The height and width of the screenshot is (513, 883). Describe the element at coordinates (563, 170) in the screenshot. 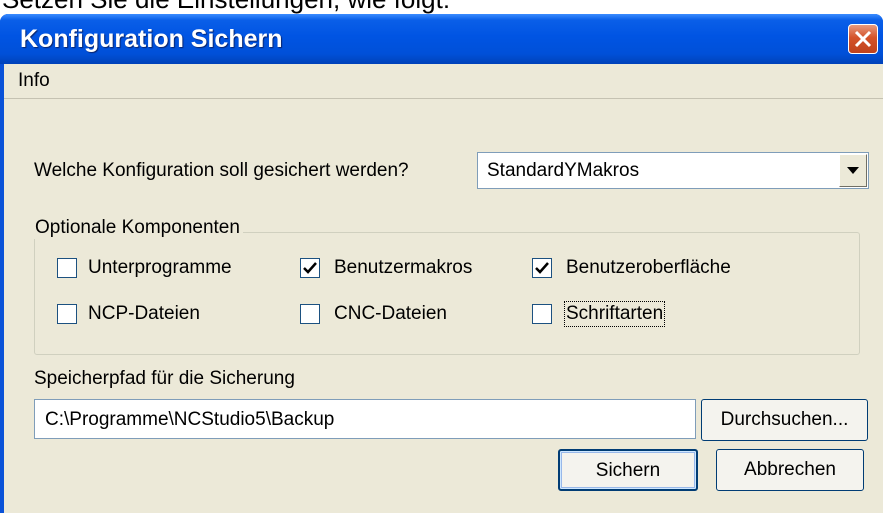

I see `config-dropdown-value: StandardYMakros` at that location.